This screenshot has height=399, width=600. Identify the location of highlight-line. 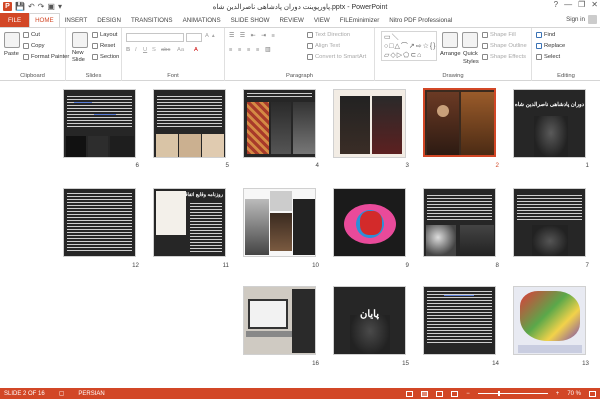
(83, 102).